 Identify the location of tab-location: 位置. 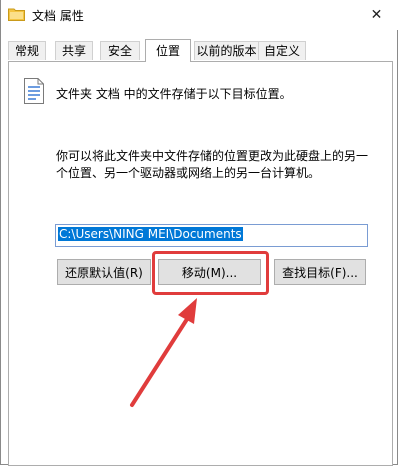
(168, 50).